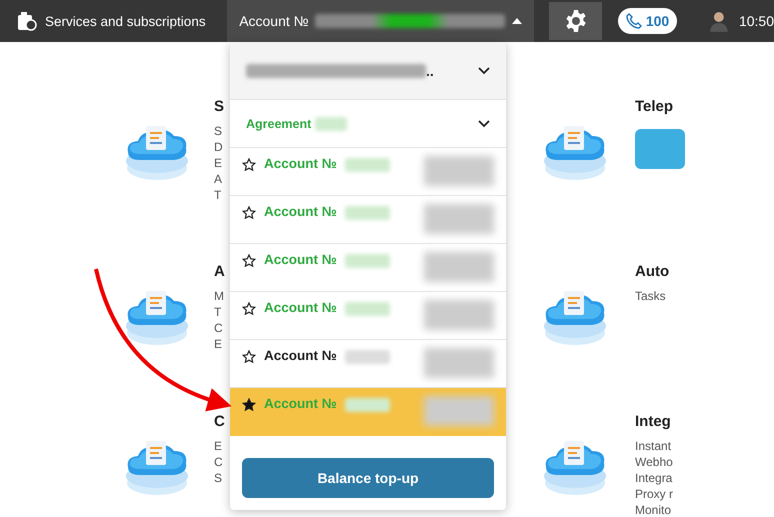  What do you see at coordinates (719, 21) in the screenshot?
I see `avatar-icon` at bounding box center [719, 21].